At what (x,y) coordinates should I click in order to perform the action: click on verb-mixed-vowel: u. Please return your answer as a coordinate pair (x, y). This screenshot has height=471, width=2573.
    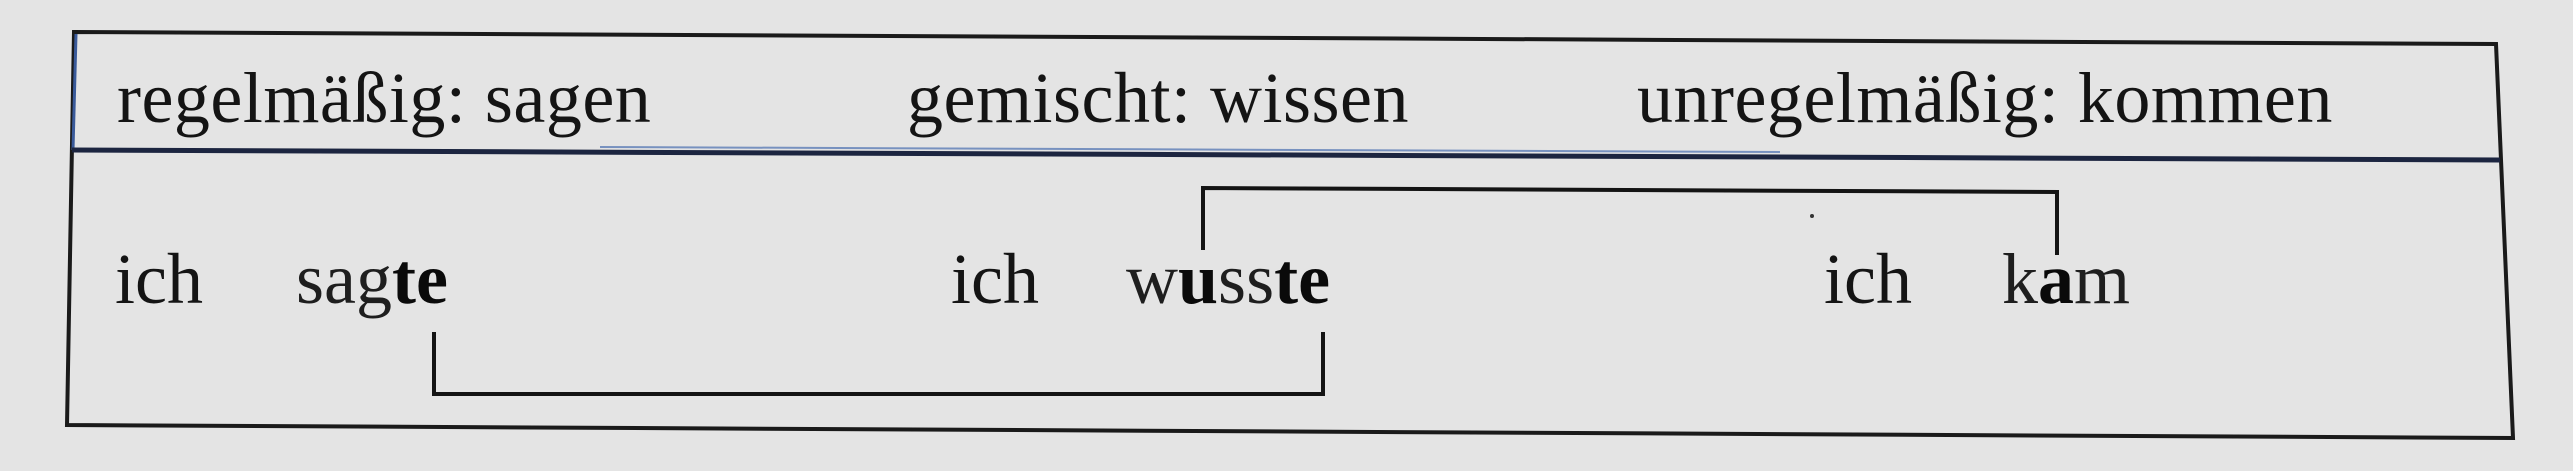
    Looking at the image, I should click on (1198, 279).